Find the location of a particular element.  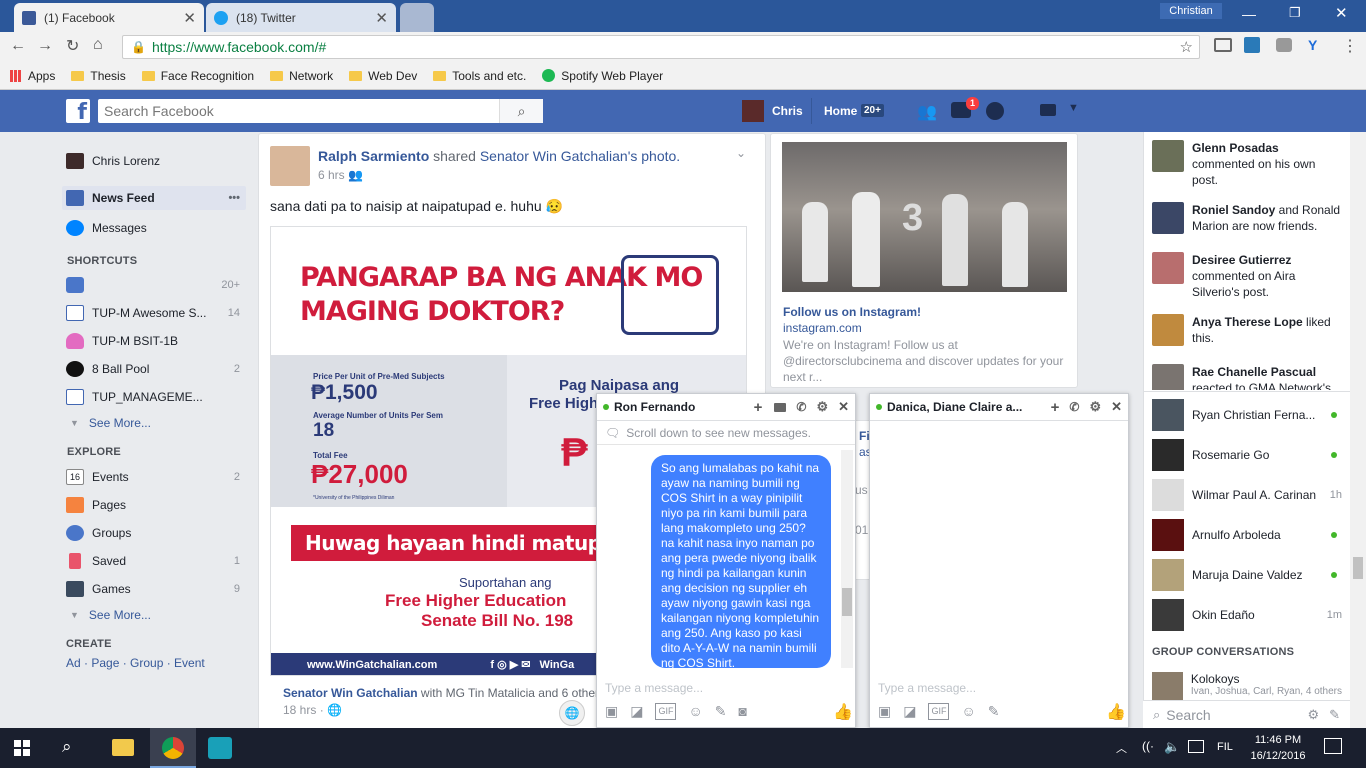

chat-title: Ron Fernando is located at coordinates (654, 407).